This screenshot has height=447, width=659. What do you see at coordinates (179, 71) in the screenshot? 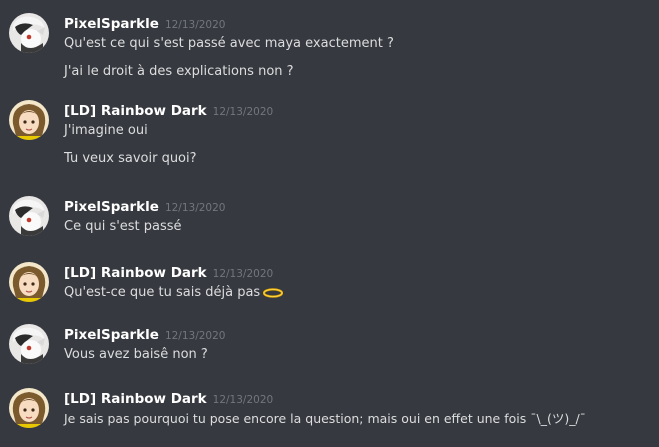
I see `message-text: J'ai le droit à des explications non ?` at bounding box center [179, 71].